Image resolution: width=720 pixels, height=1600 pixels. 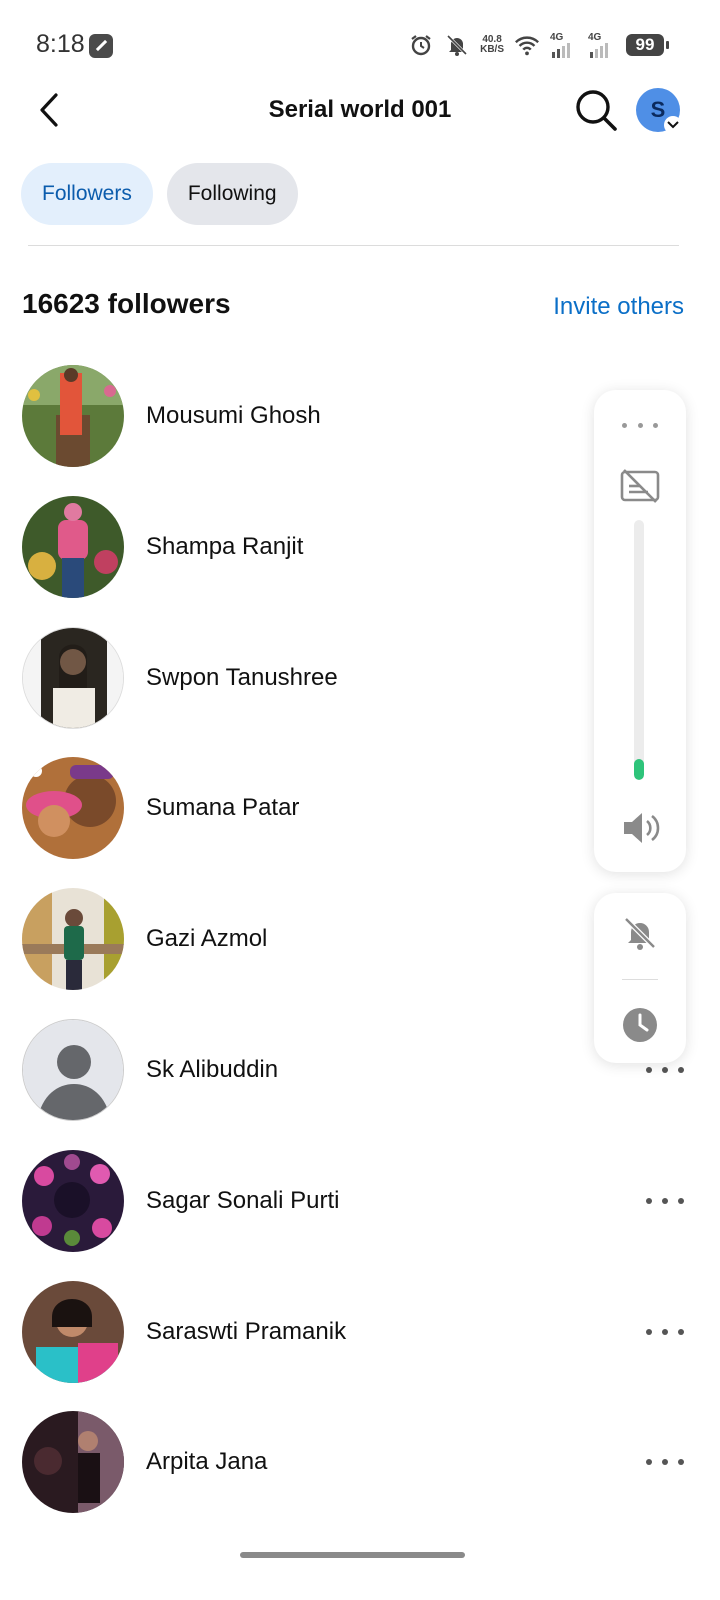 What do you see at coordinates (352, 1555) in the screenshot?
I see `home-indicator` at bounding box center [352, 1555].